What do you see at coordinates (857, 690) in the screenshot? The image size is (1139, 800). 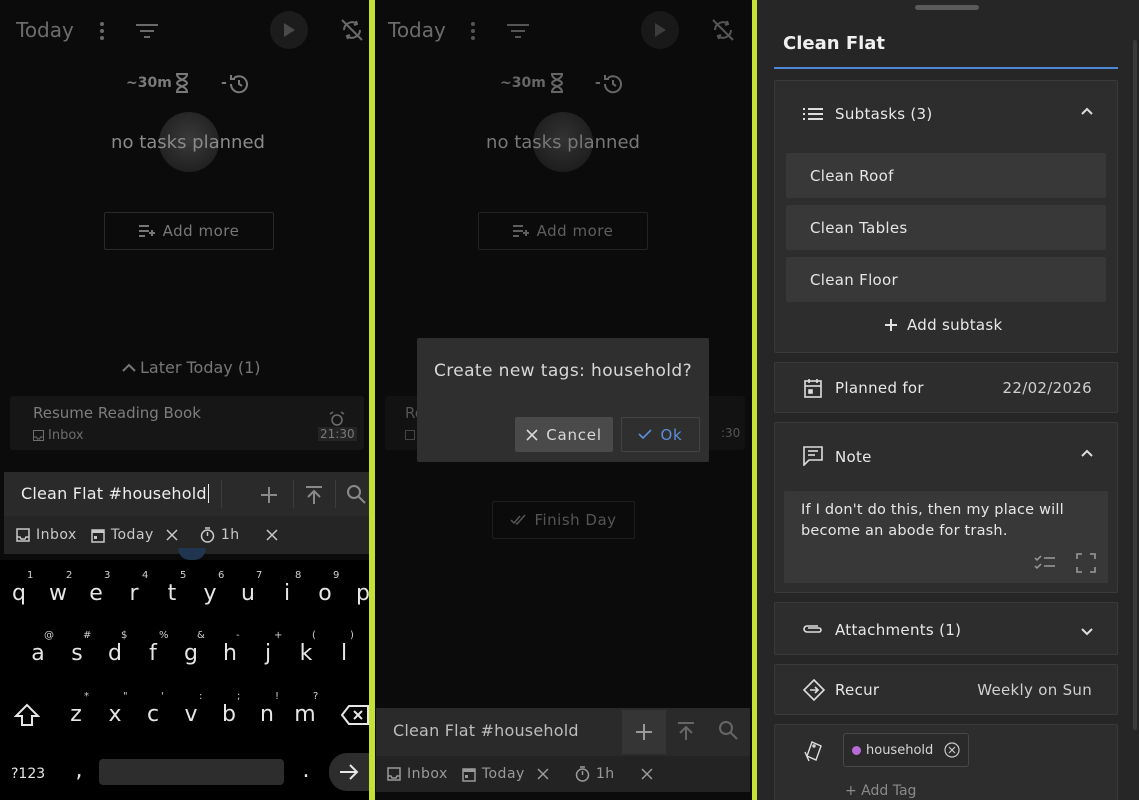 I see `recur-label: Recur` at bounding box center [857, 690].